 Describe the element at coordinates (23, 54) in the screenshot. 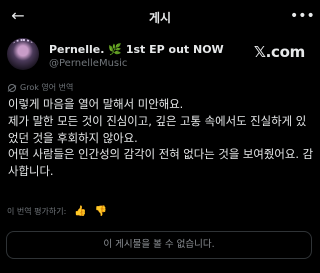

I see `avatar` at that location.